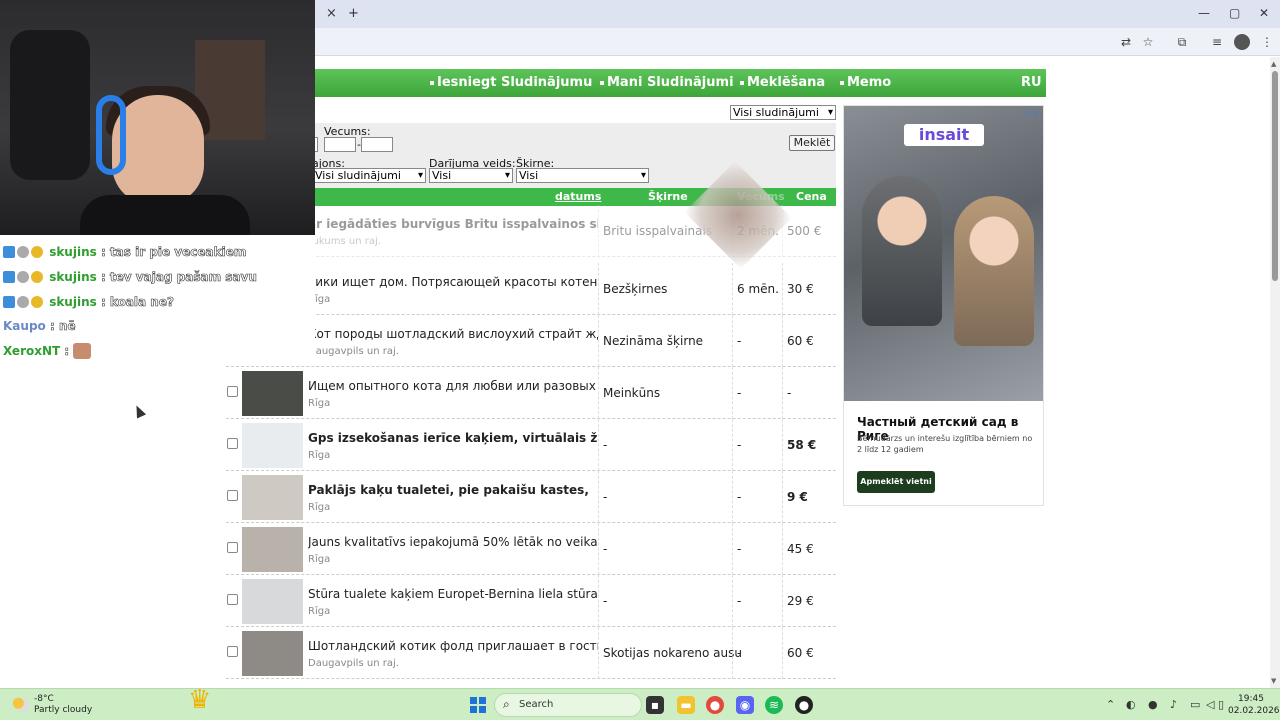  Describe the element at coordinates (1148, 42) in the screenshot. I see `bookmark-star-icon: ☆` at that location.